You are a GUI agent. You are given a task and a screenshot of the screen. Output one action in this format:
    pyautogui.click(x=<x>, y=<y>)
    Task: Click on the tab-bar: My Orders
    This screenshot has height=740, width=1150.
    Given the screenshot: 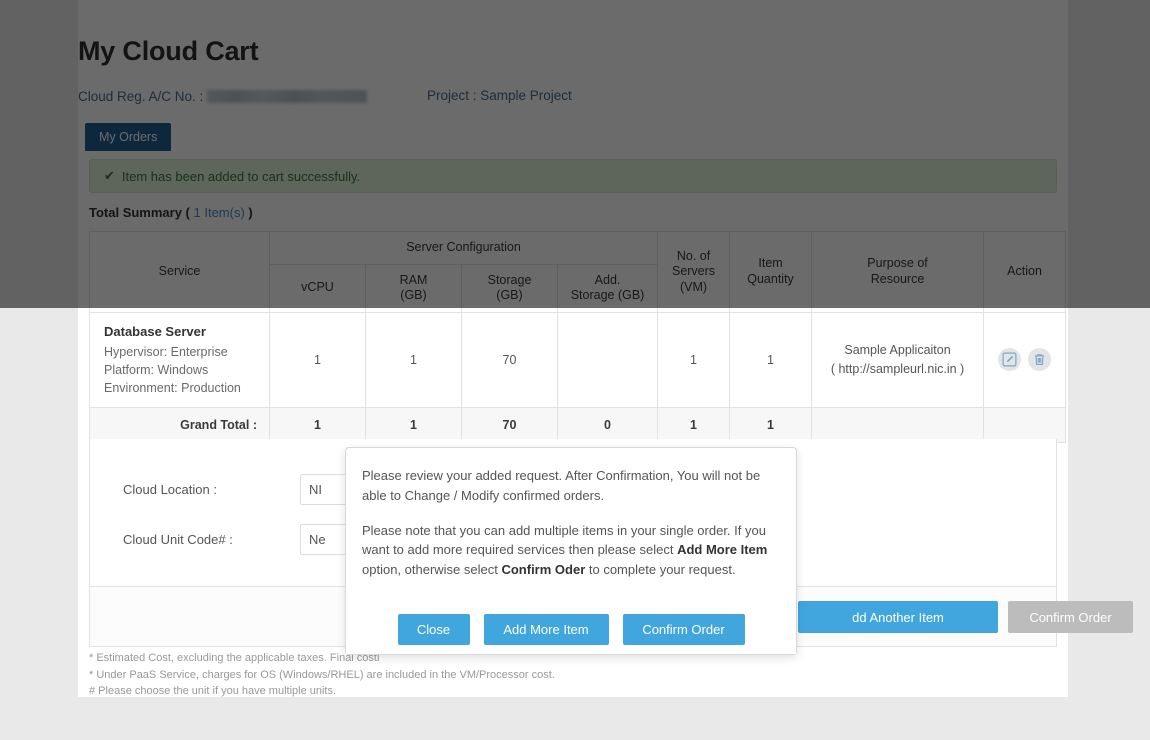 What is the action you would take?
    pyautogui.click(x=128, y=137)
    